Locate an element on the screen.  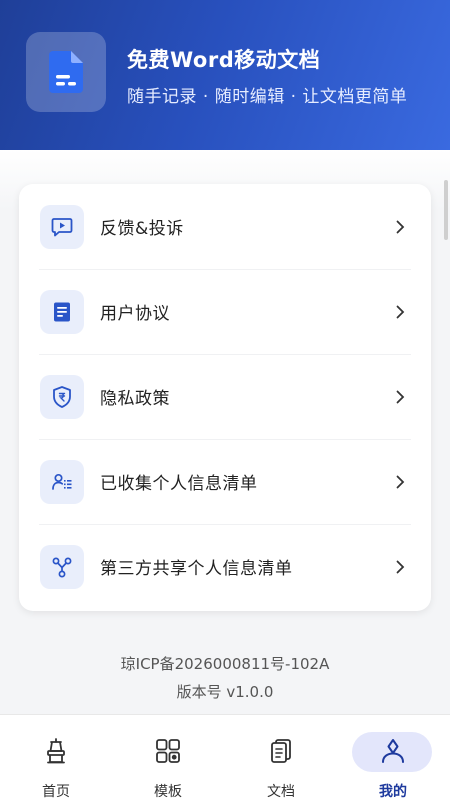
menu-item-label: 隐私政策 is located at coordinates (135, 399).